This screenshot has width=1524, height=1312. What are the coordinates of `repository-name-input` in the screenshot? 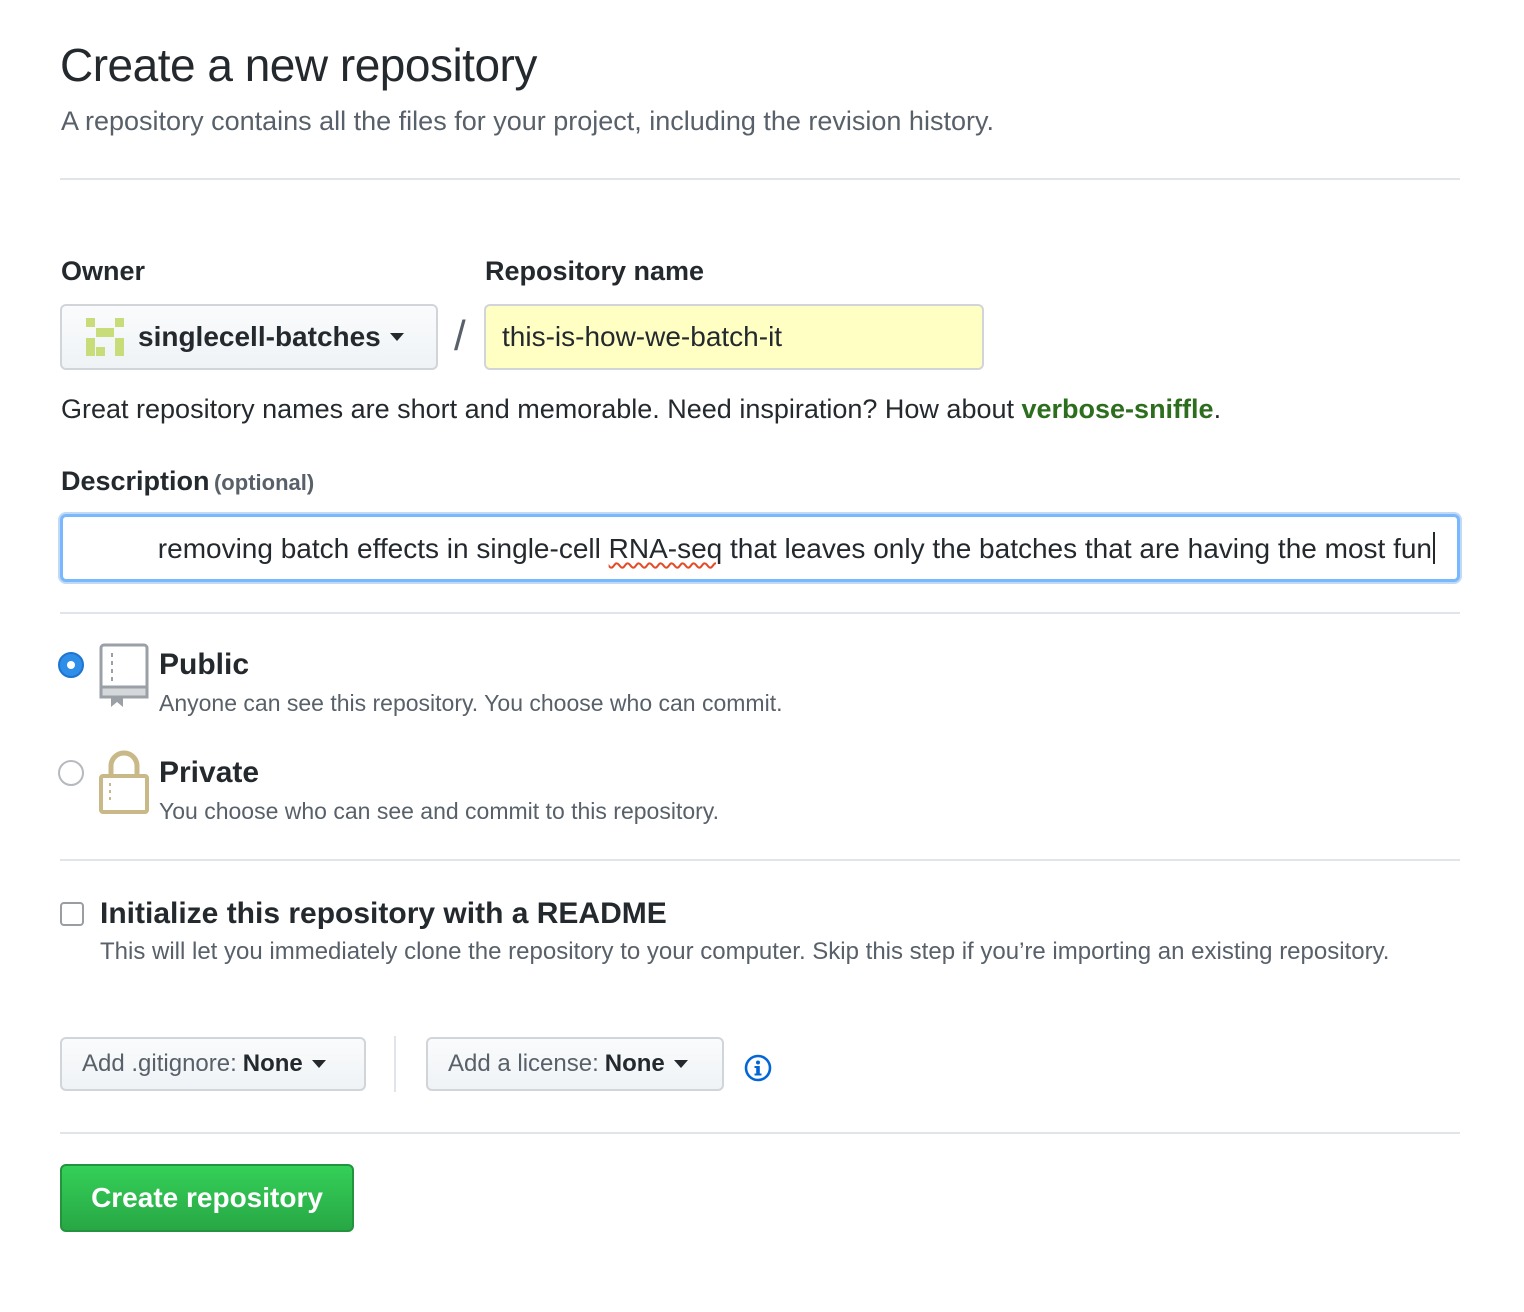 It's located at (734, 337).